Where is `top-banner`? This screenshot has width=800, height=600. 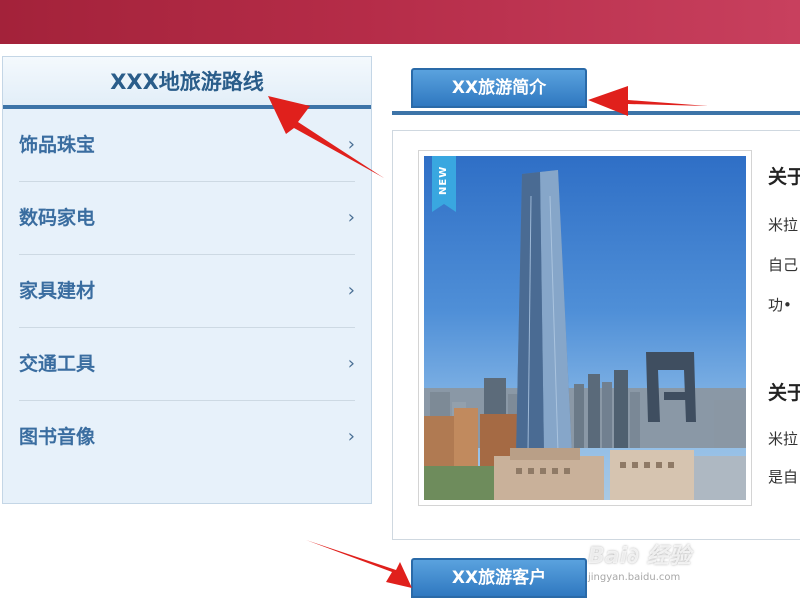
top-banner is located at coordinates (400, 22).